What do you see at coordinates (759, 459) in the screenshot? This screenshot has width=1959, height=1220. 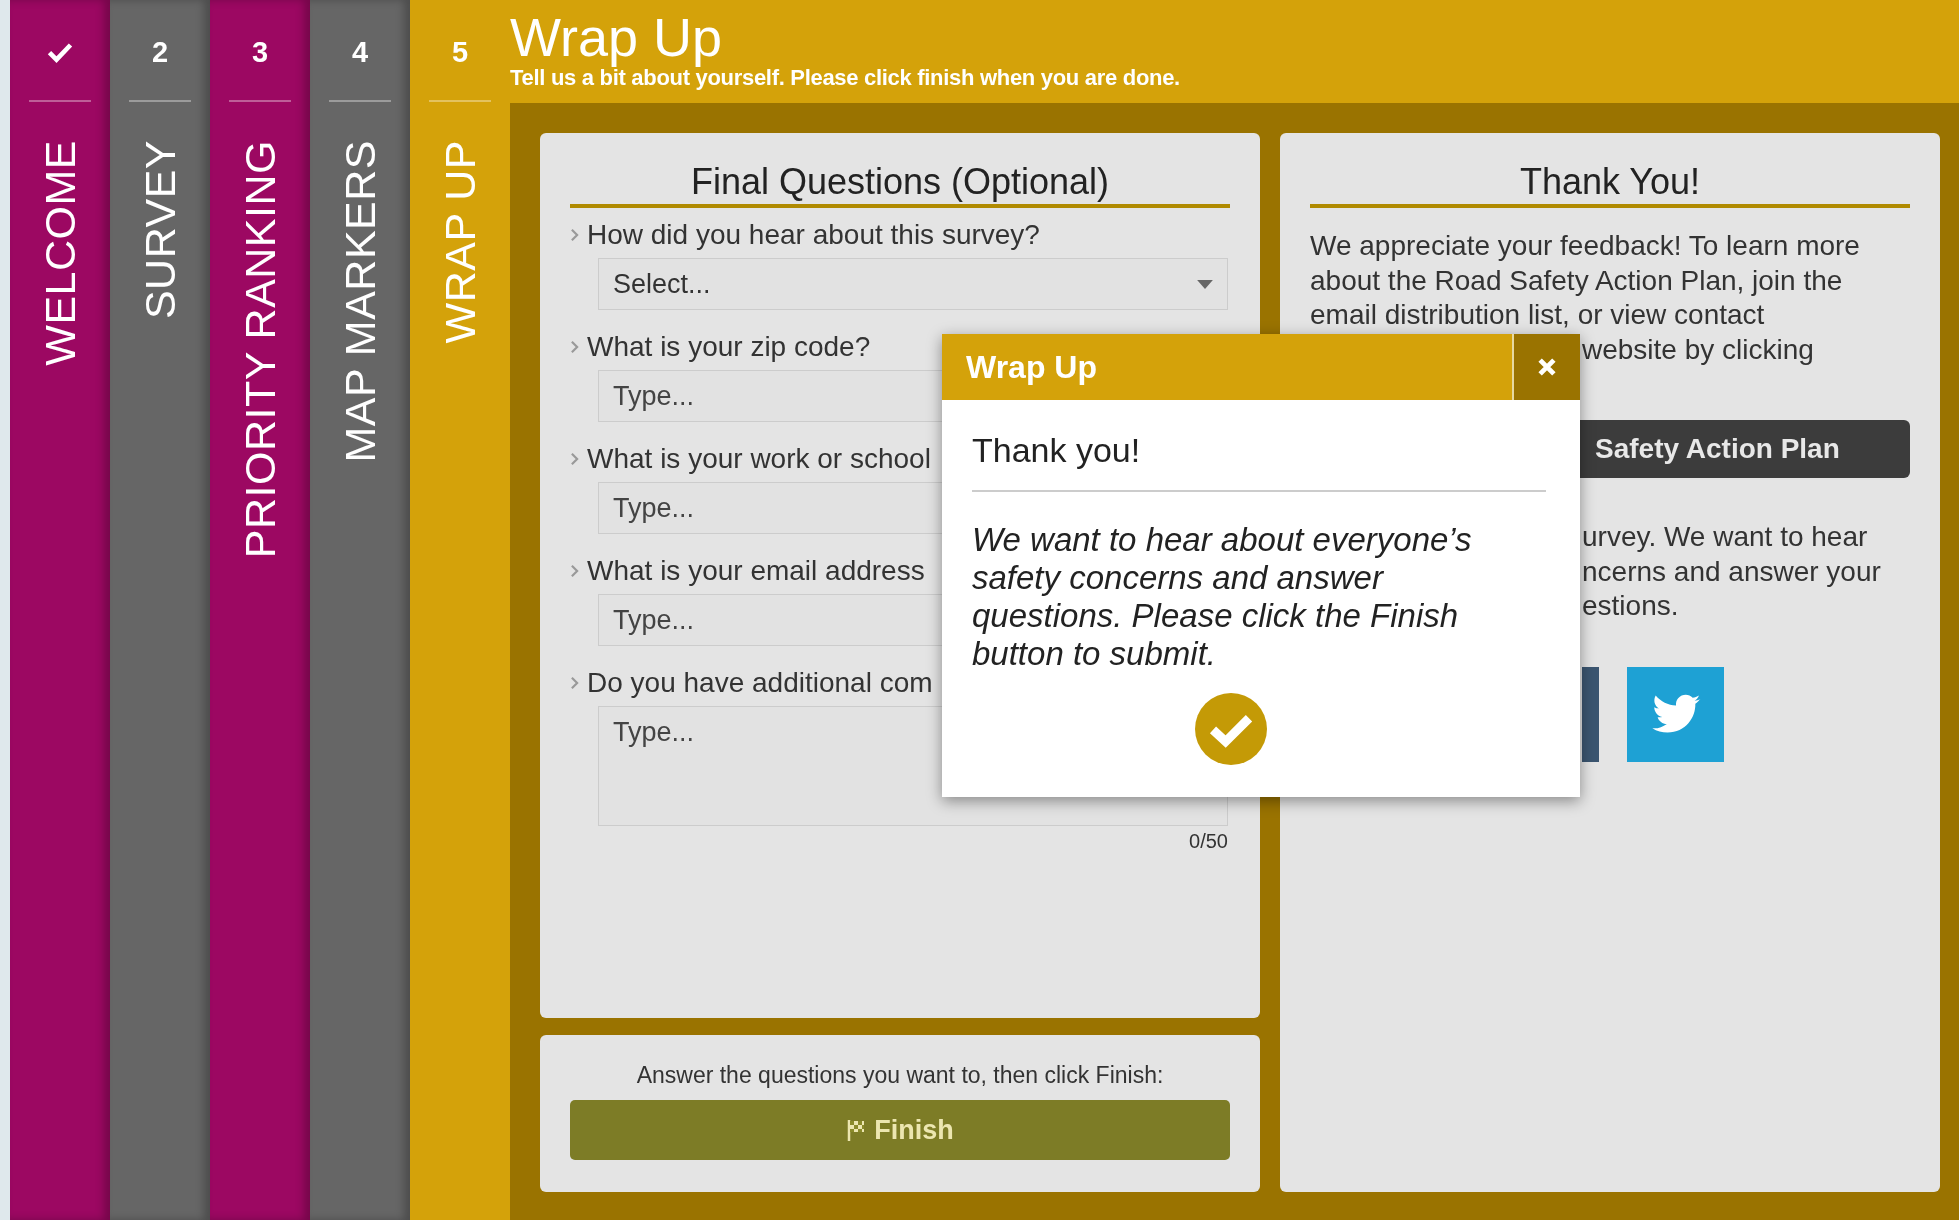 I see `question-label: What is your work or school` at bounding box center [759, 459].